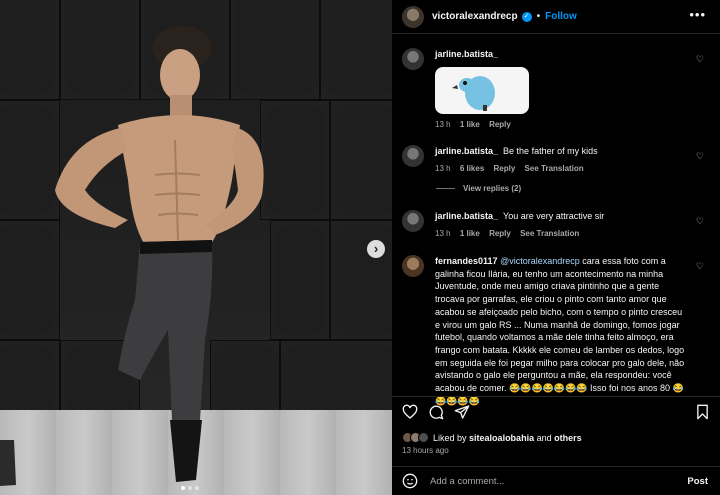 The image size is (720, 495). What do you see at coordinates (556, 480) in the screenshot?
I see `add-comment-bar: Add a comment... Post` at bounding box center [556, 480].